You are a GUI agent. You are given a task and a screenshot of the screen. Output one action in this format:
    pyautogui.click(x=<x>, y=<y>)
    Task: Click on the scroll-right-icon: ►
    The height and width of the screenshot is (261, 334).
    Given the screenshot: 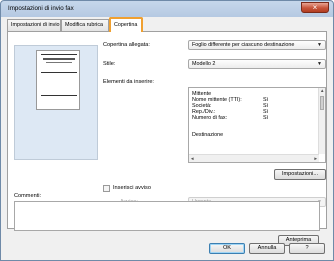 What is the action you would take?
    pyautogui.click(x=316, y=158)
    